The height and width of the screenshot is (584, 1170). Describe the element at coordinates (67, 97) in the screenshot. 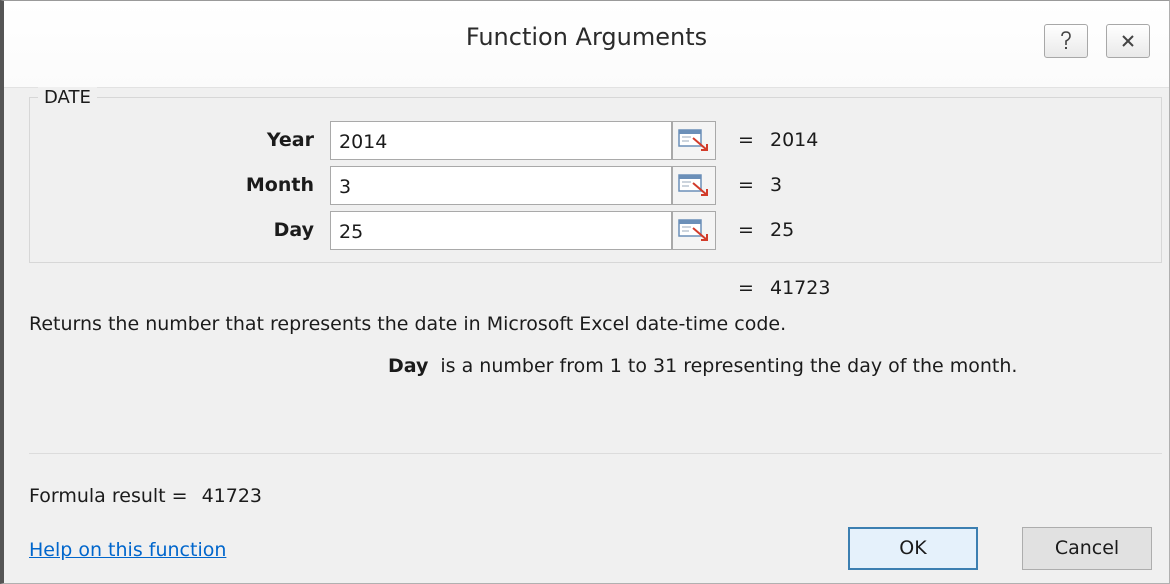

I see `function-name: DATE` at that location.